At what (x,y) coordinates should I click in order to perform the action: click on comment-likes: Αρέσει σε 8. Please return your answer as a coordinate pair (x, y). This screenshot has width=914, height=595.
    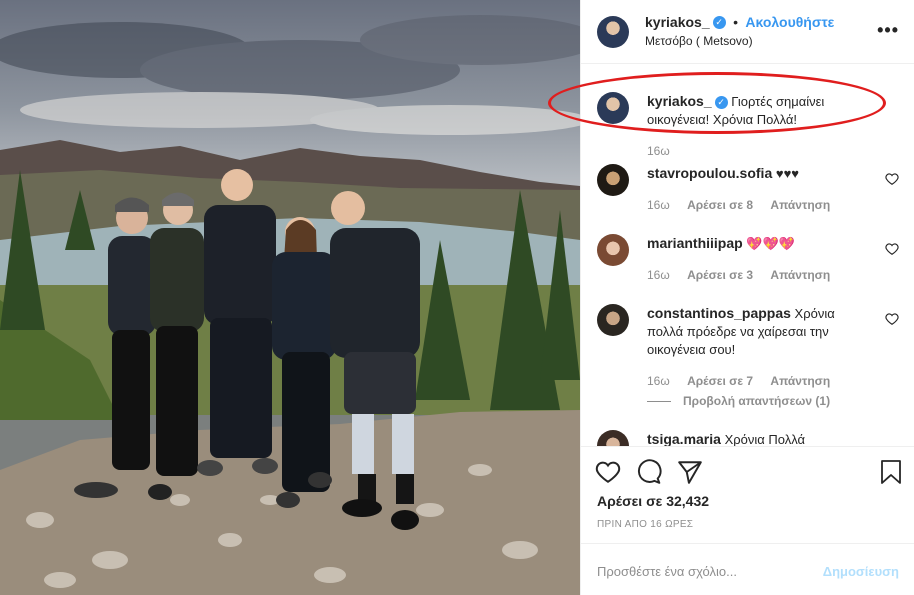
    Looking at the image, I should click on (720, 205).